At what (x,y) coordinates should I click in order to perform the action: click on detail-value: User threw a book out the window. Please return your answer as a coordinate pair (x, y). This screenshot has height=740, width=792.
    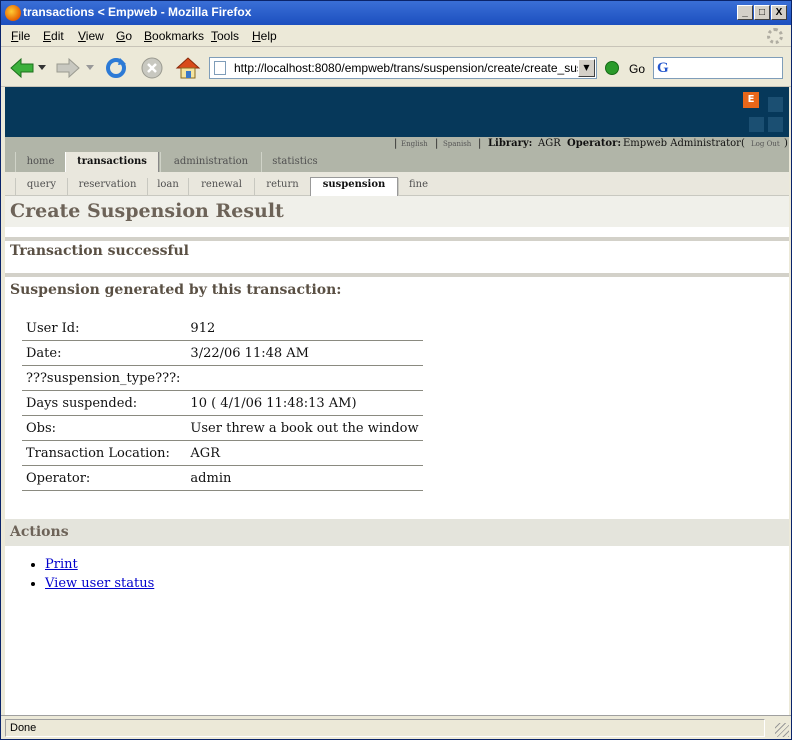
    Looking at the image, I should click on (303, 428).